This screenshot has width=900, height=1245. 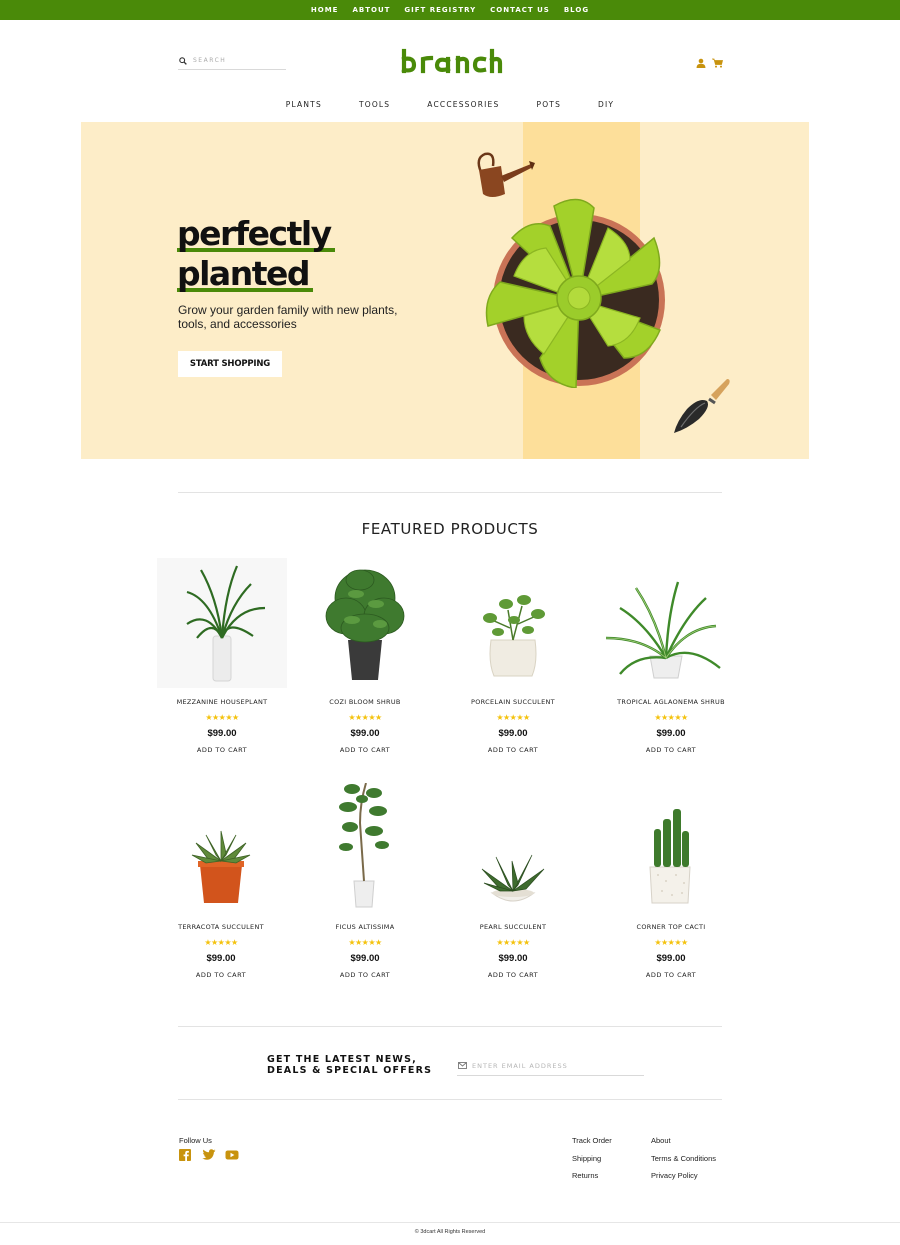 What do you see at coordinates (710, 61) in the screenshot?
I see `header-actions` at bounding box center [710, 61].